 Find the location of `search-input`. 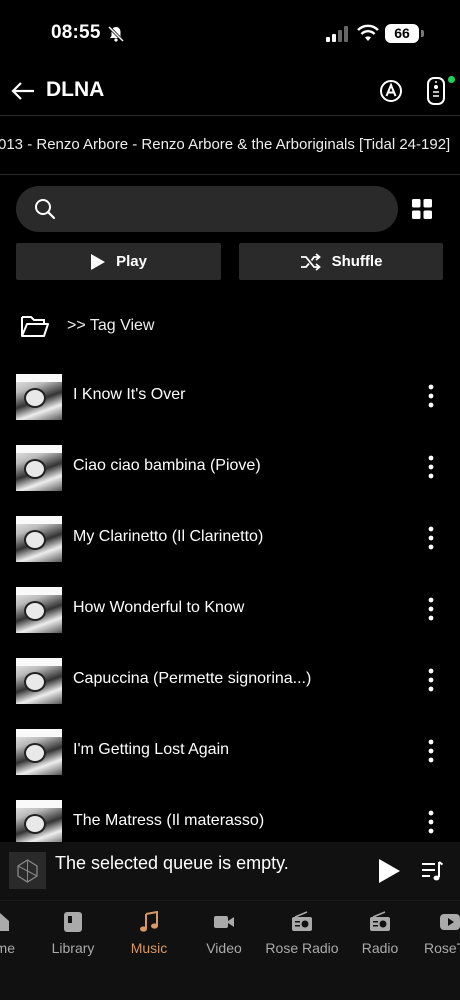

search-input is located at coordinates (207, 209).